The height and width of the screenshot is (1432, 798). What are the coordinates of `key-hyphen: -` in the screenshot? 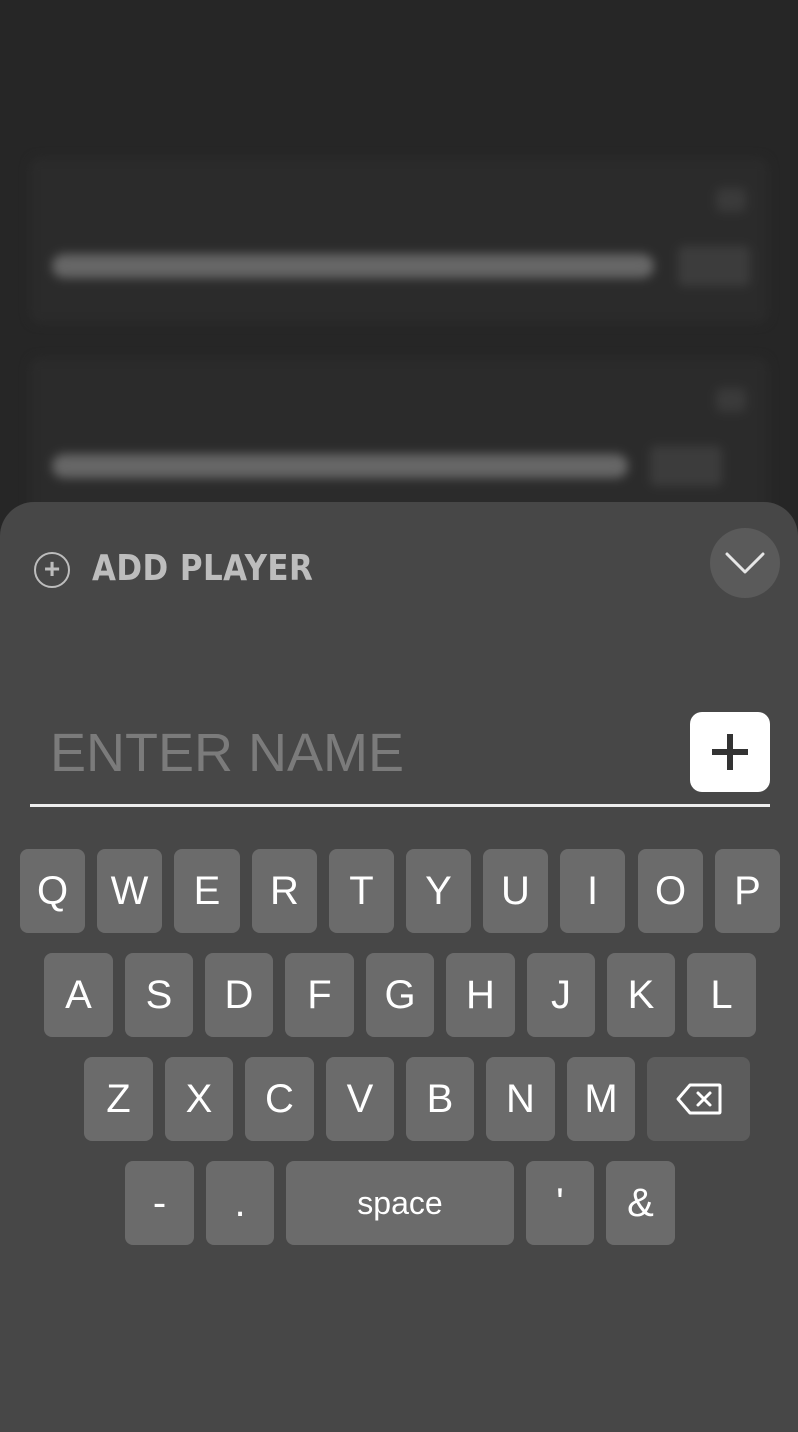 It's located at (159, 1203).